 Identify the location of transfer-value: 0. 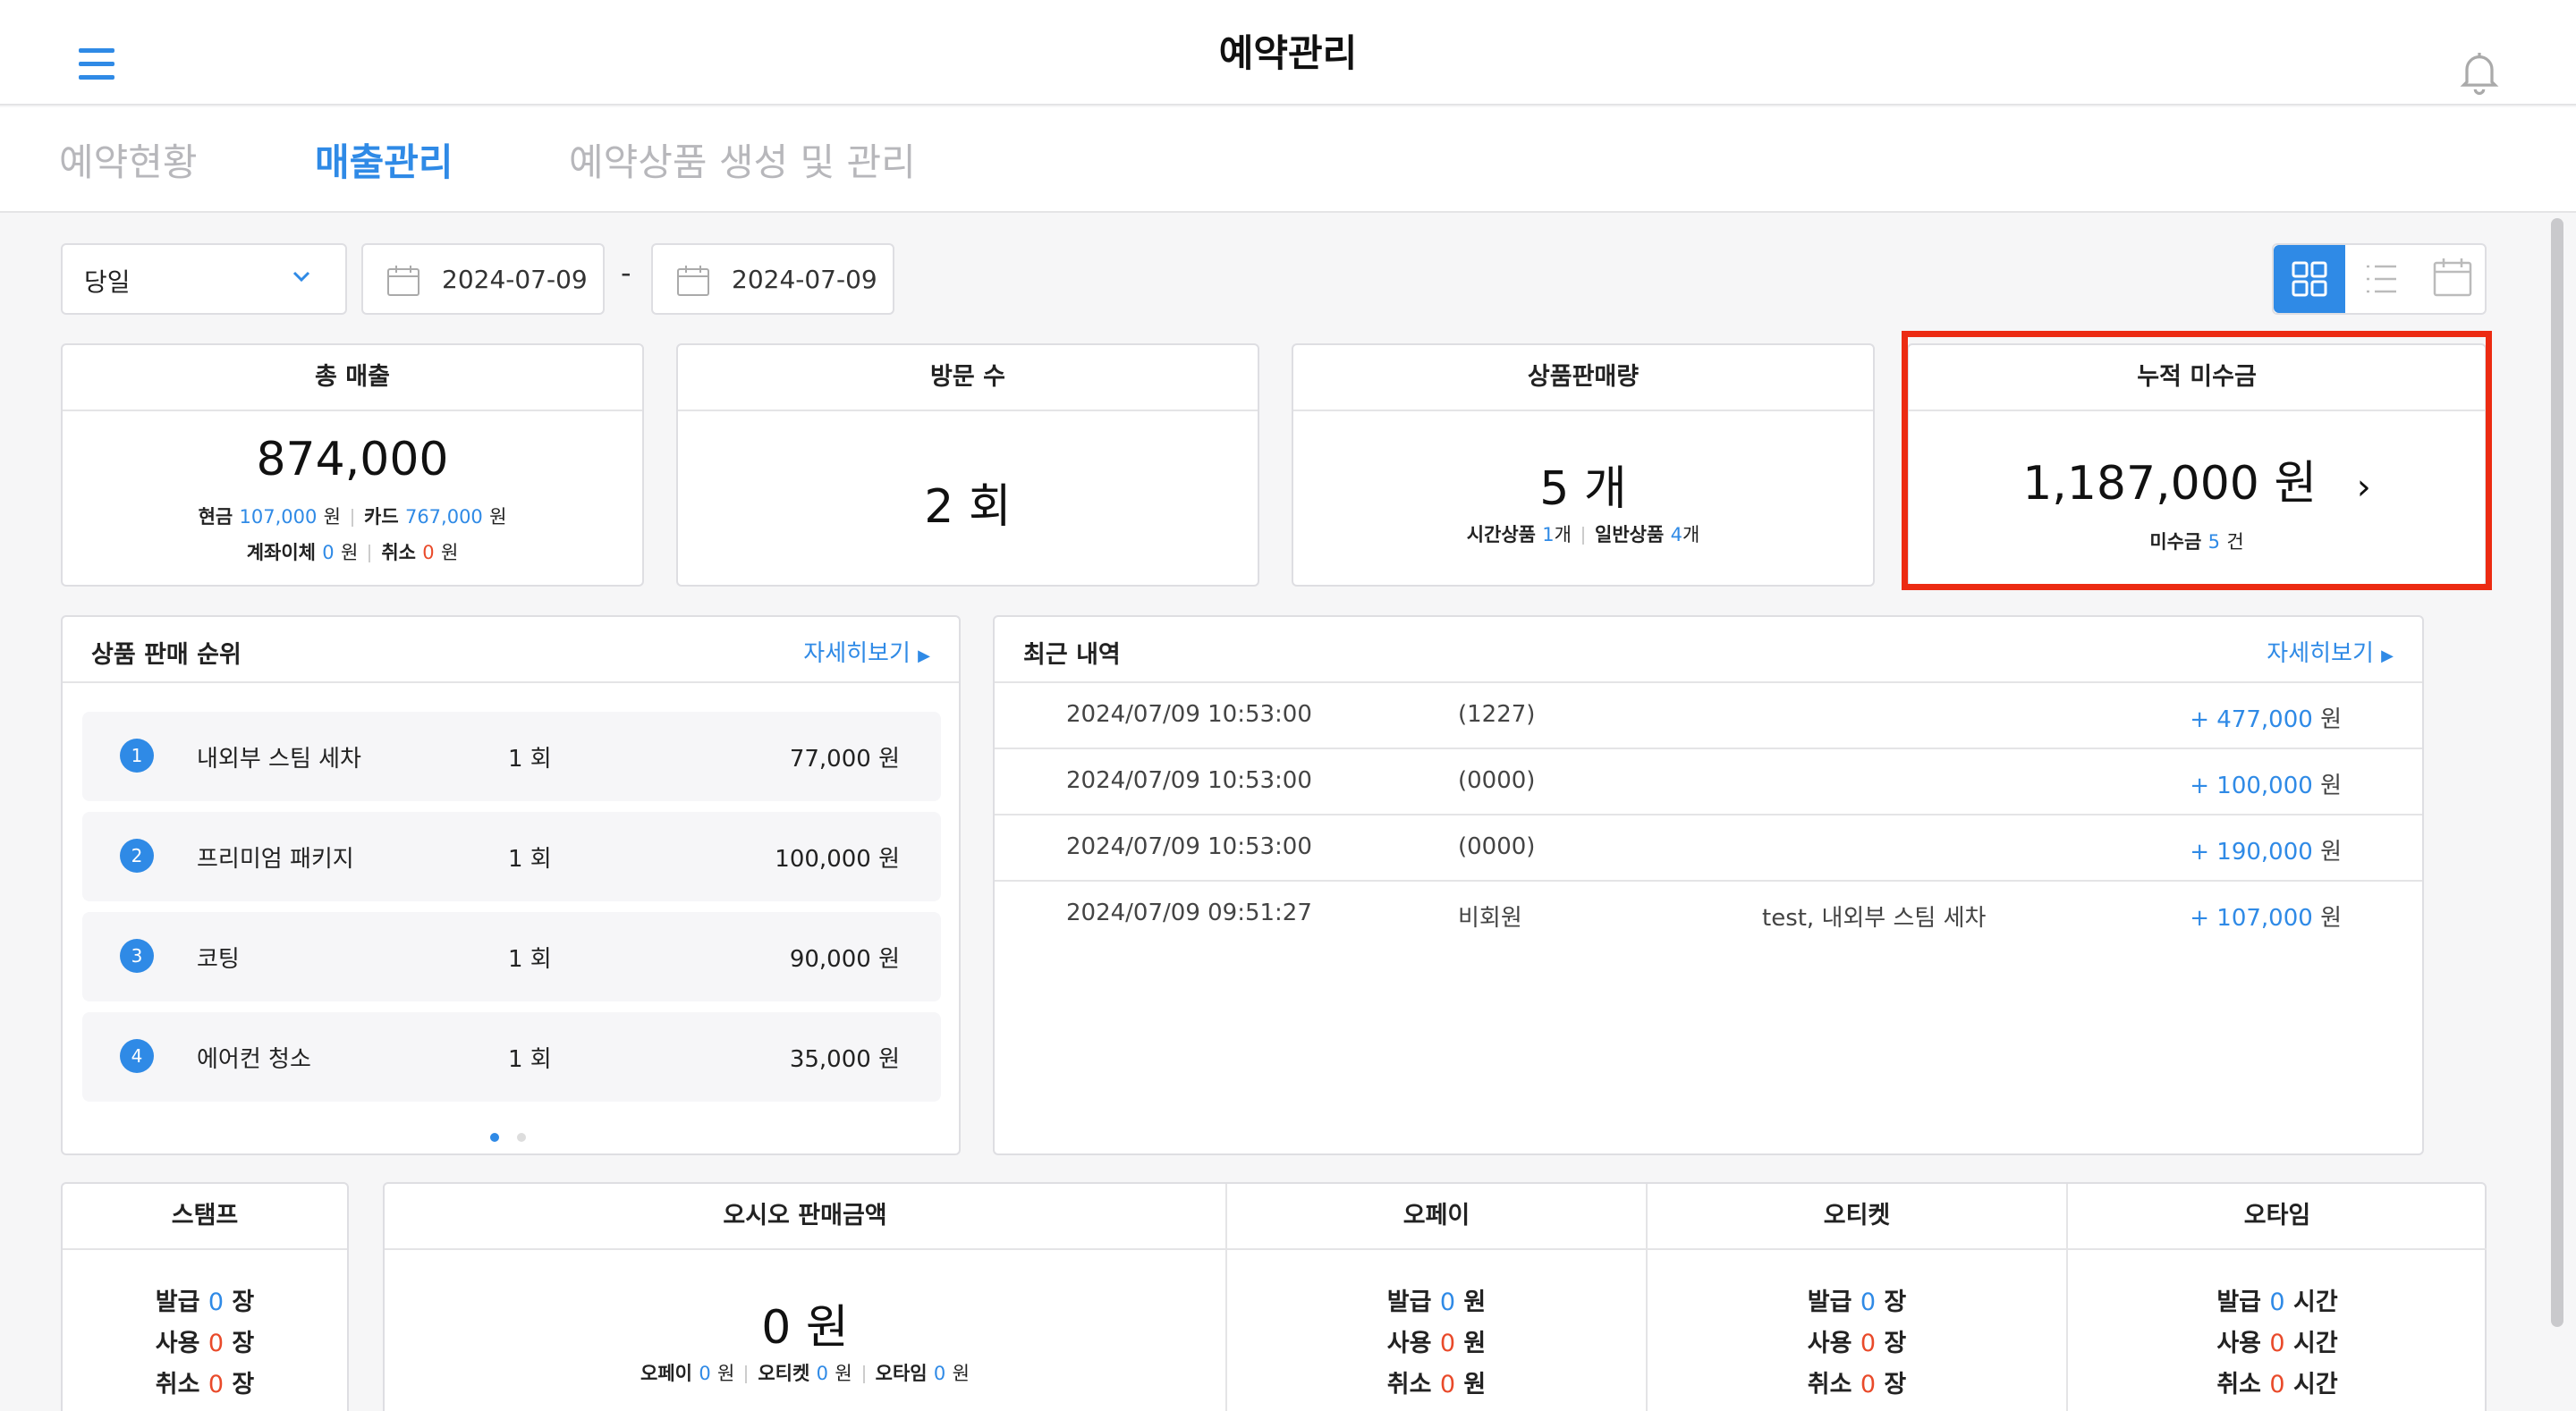
(328, 553).